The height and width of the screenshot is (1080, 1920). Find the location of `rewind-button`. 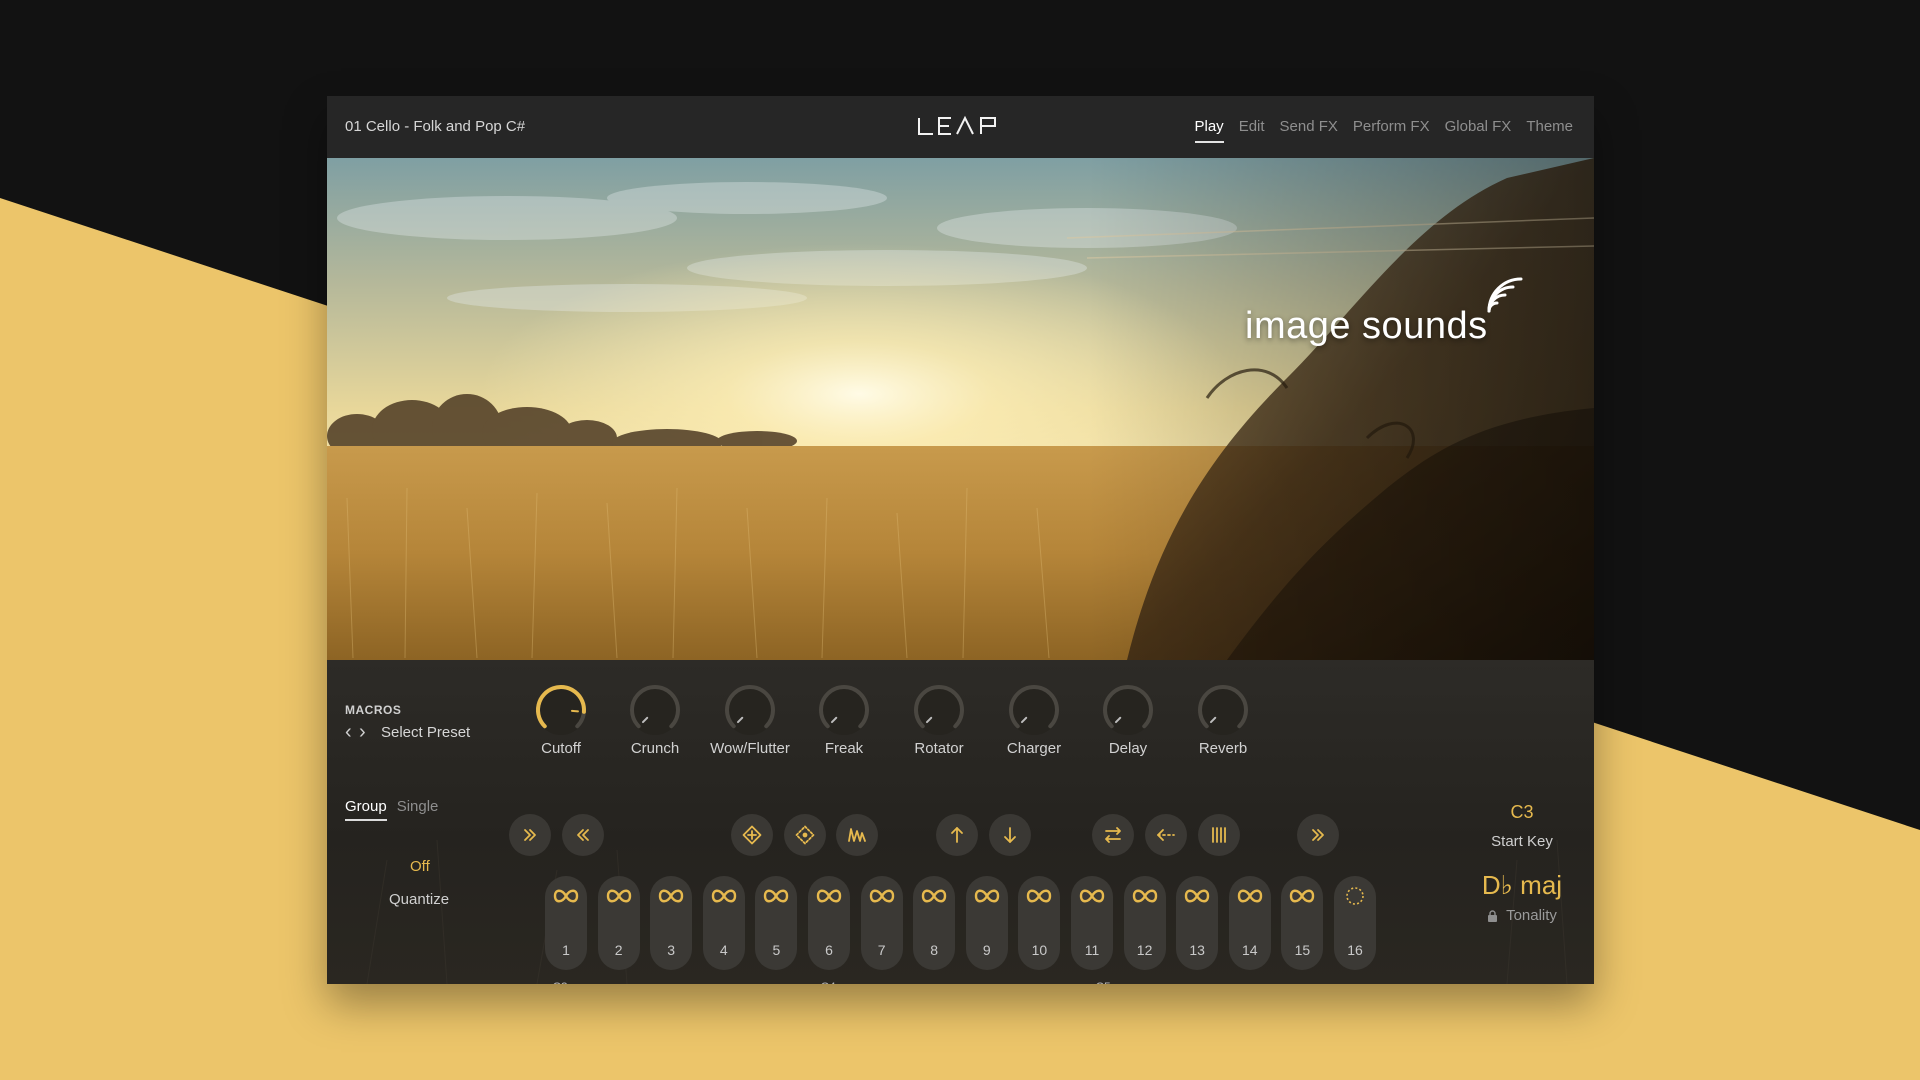

rewind-button is located at coordinates (583, 835).